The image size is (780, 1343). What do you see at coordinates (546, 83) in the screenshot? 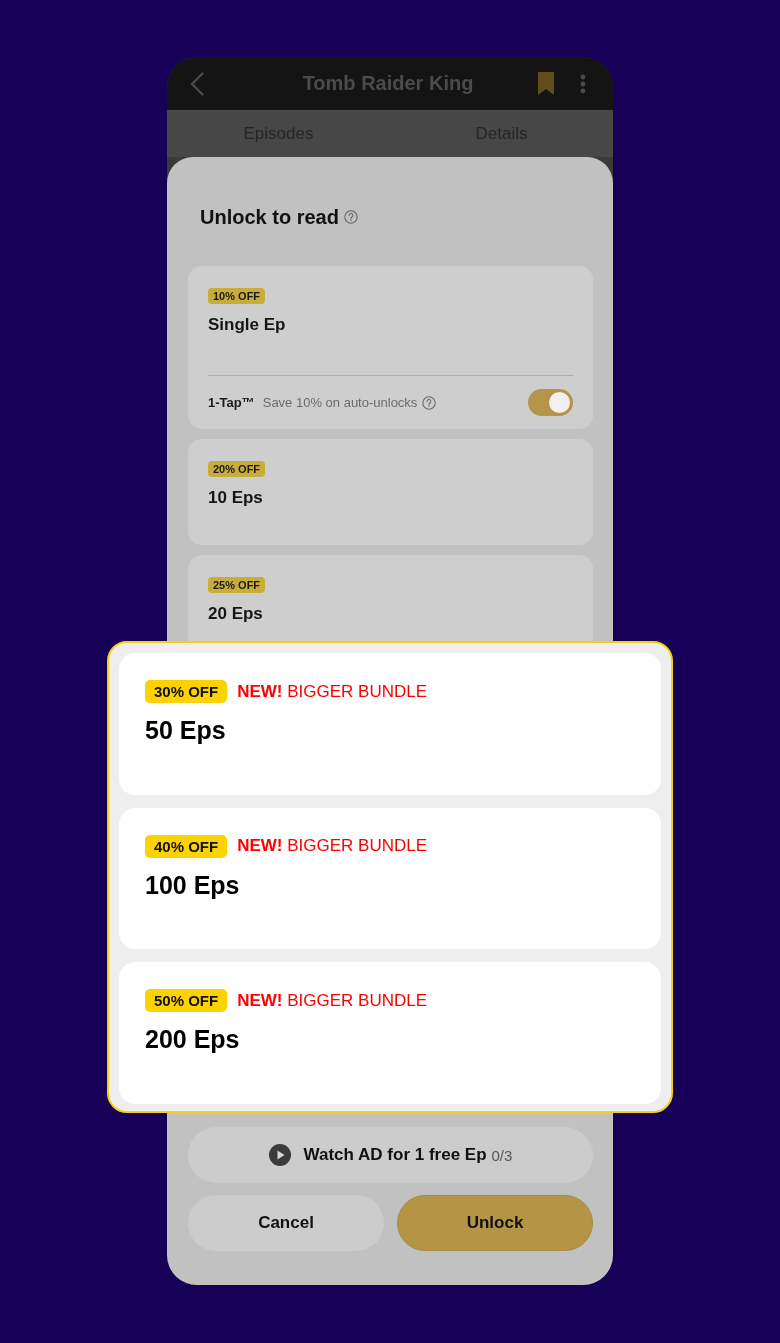
I see `bookmark-icon` at bounding box center [546, 83].